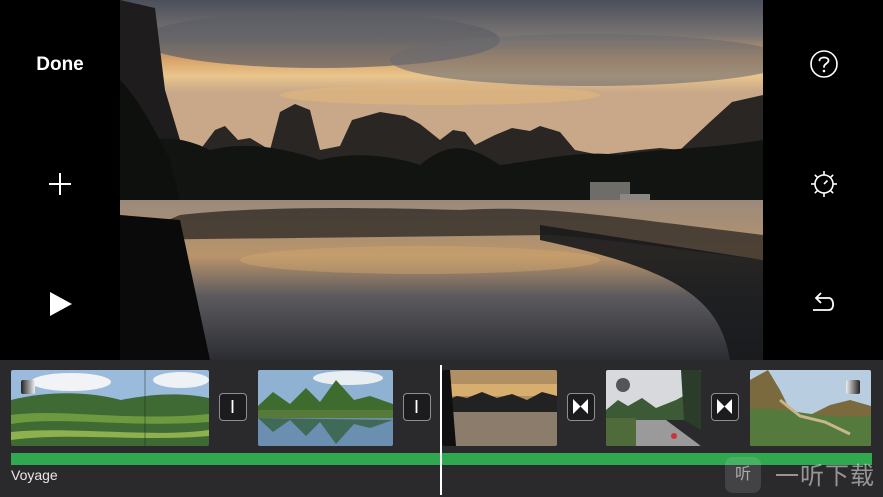 This screenshot has height=497, width=883. I want to click on question-circle-icon, so click(824, 64).